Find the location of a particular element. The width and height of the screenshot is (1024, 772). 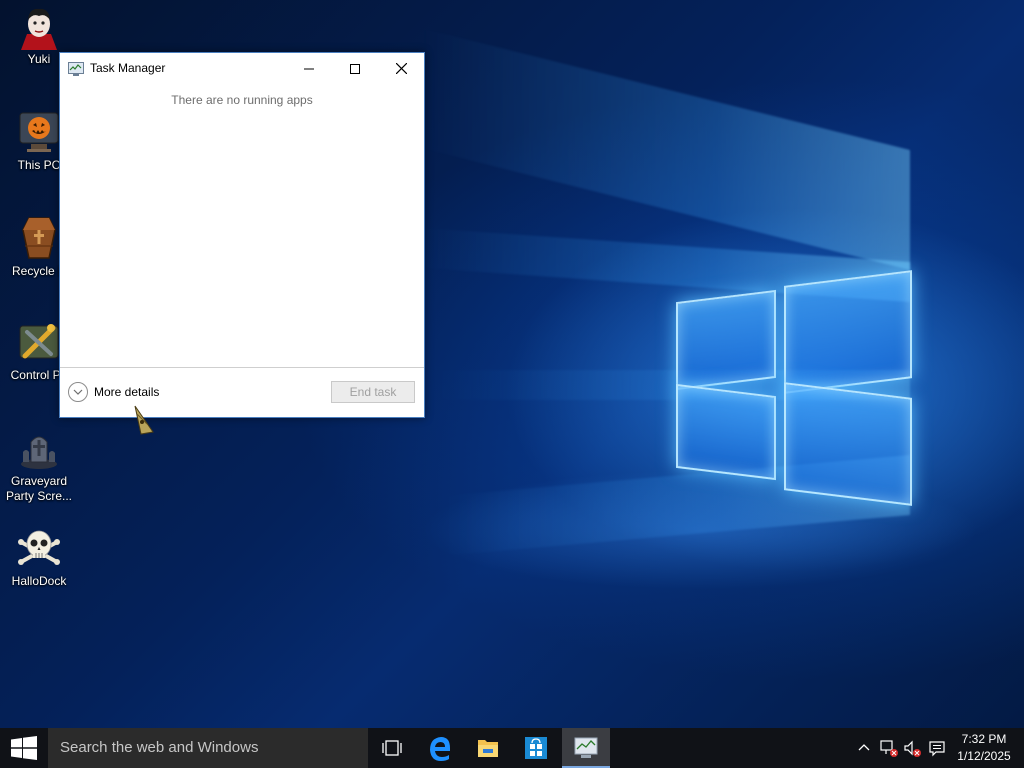

task-view-icon is located at coordinates (392, 748).